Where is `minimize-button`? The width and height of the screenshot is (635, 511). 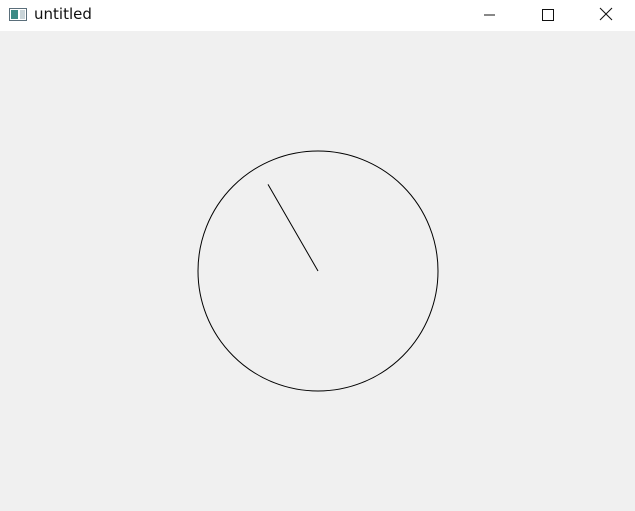
minimize-button is located at coordinates (490, 15).